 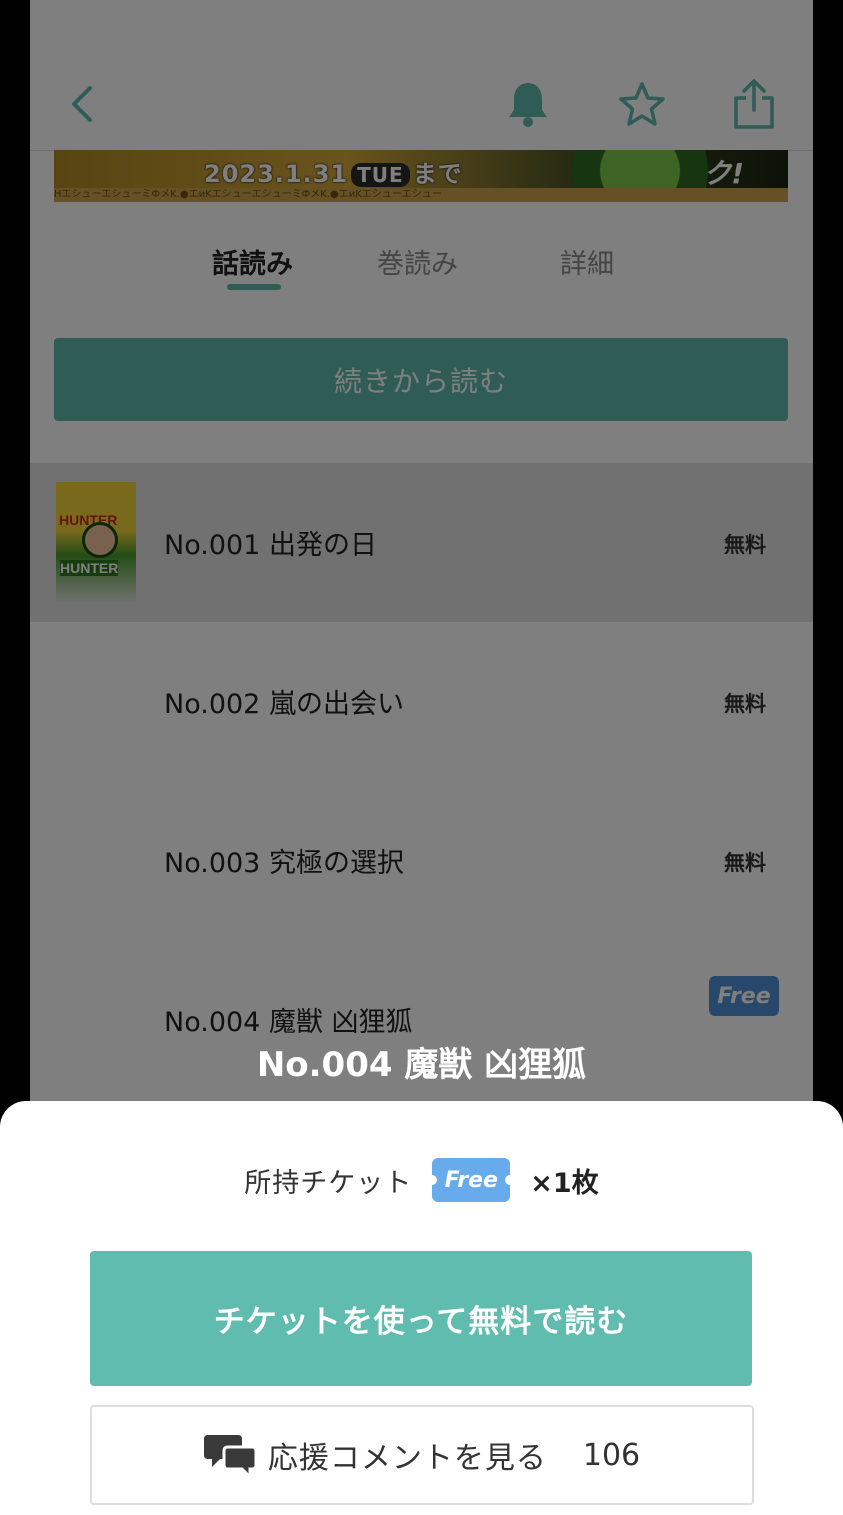 I want to click on view-comments-button: 応援コメントを見る 106, so click(x=422, y=1455).